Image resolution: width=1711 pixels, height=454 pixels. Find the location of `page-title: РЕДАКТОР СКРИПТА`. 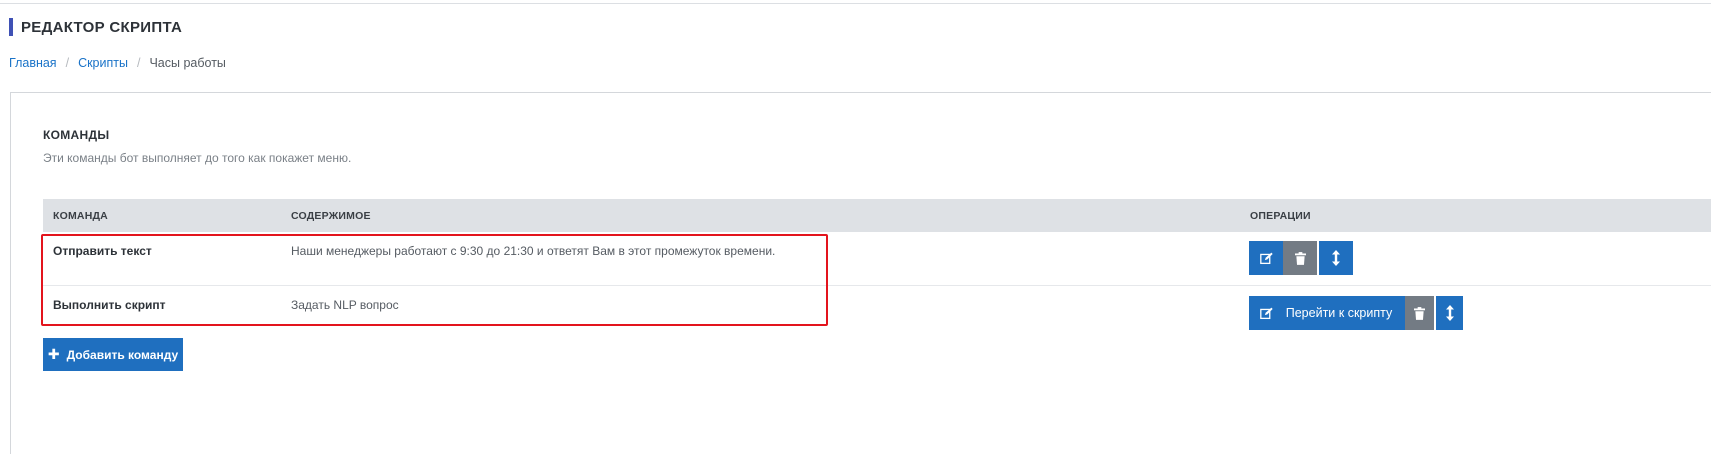

page-title: РЕДАКТОР СКРИПТА is located at coordinates (102, 27).